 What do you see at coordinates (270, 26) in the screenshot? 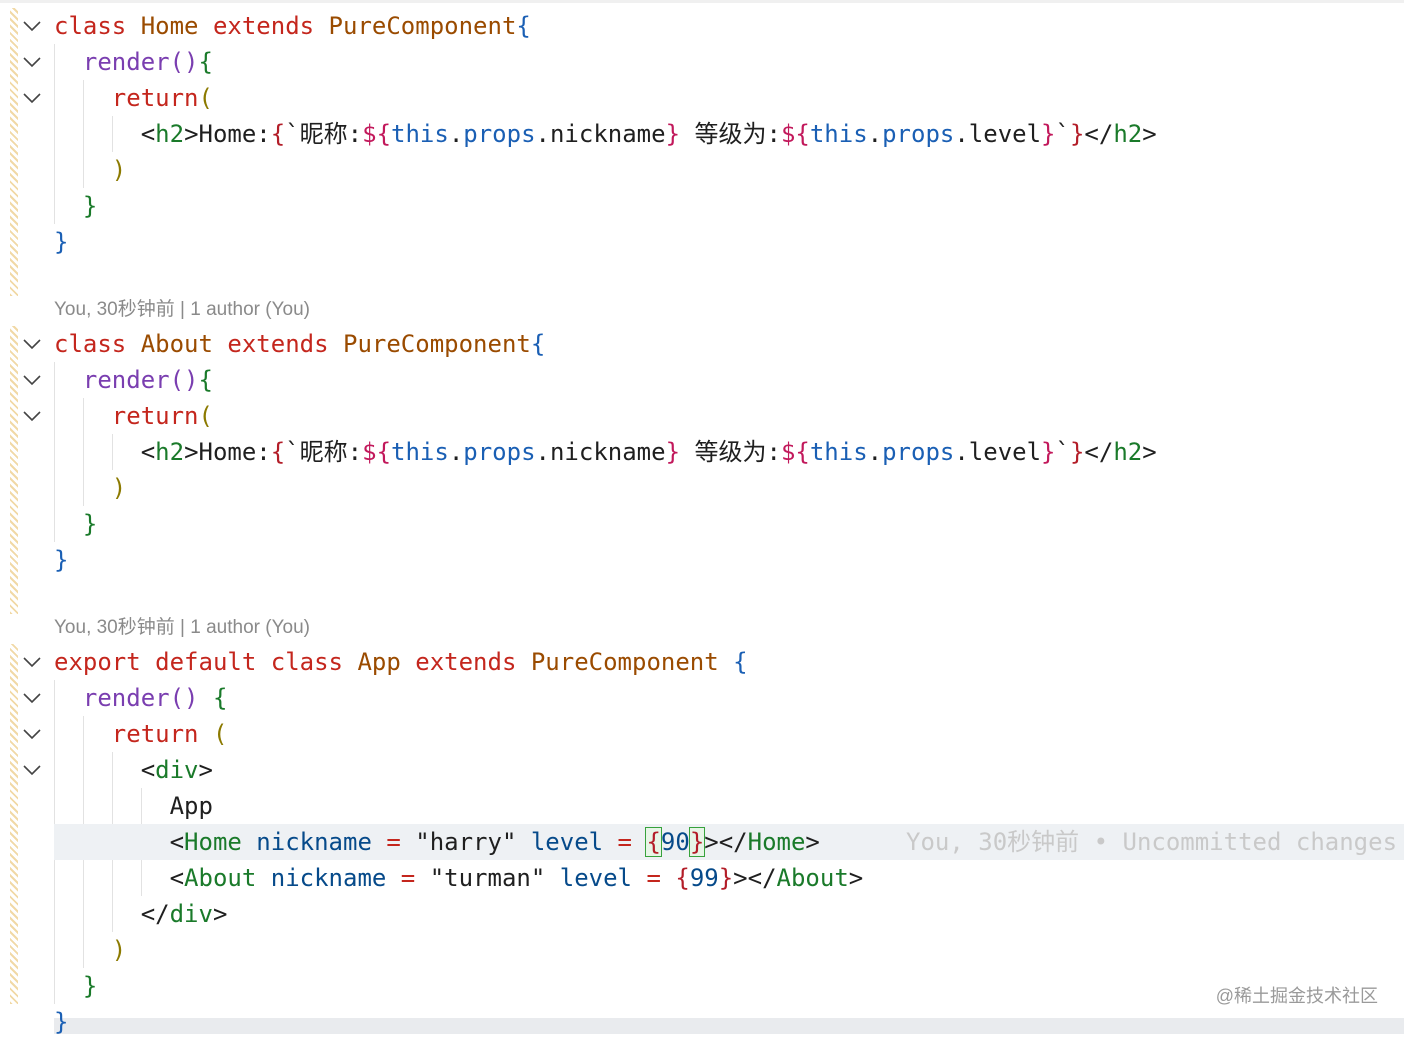
I see `code-token: extends` at bounding box center [270, 26].